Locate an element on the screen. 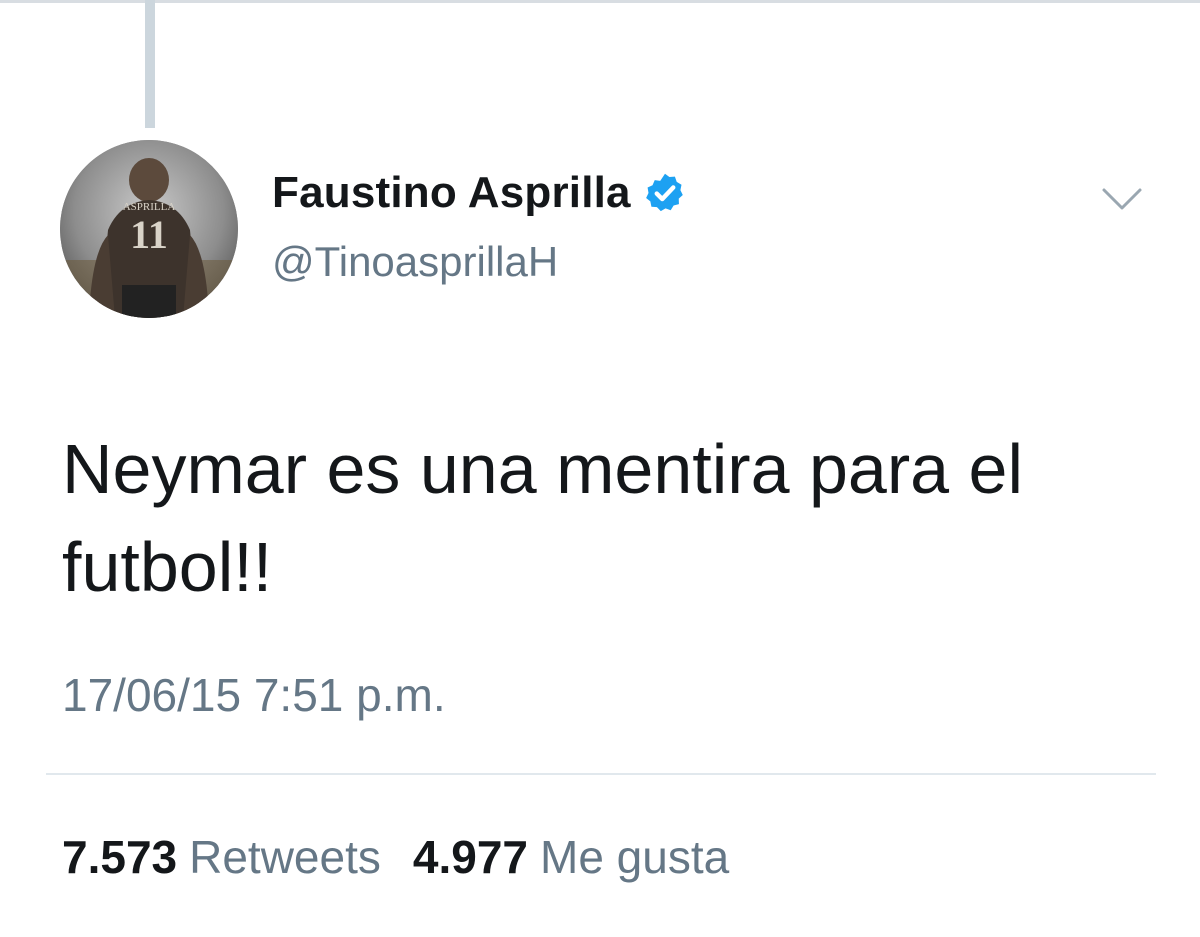 Image resolution: width=1200 pixels, height=937 pixels. author-display-name: Faustino Asprilla is located at coordinates (451, 193).